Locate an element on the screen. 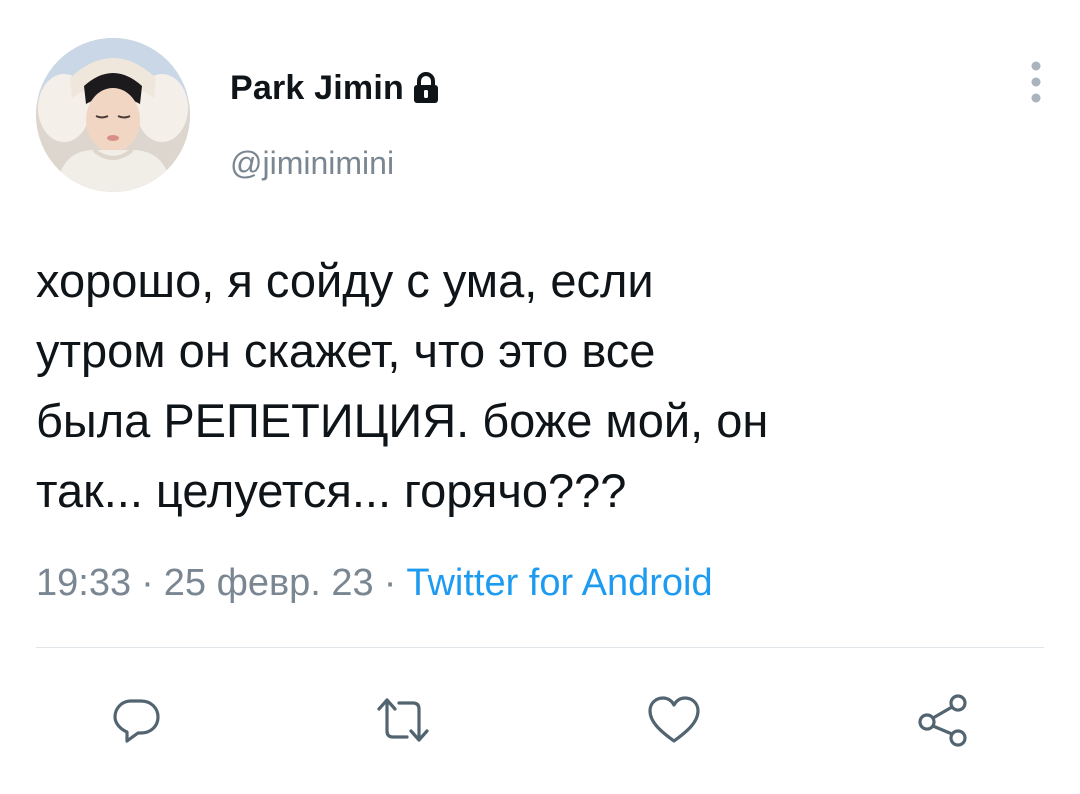 Image resolution: width=1080 pixels, height=794 pixels. retweet-icon is located at coordinates (403, 720).